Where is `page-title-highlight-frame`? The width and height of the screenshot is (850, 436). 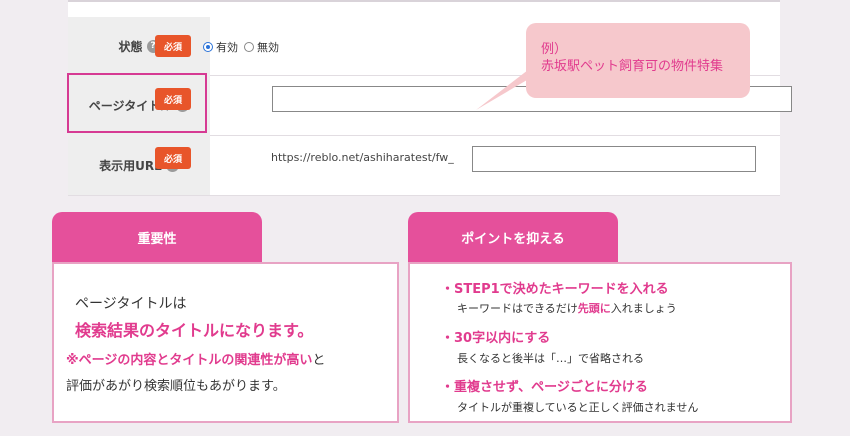
page-title-highlight-frame is located at coordinates (137, 103).